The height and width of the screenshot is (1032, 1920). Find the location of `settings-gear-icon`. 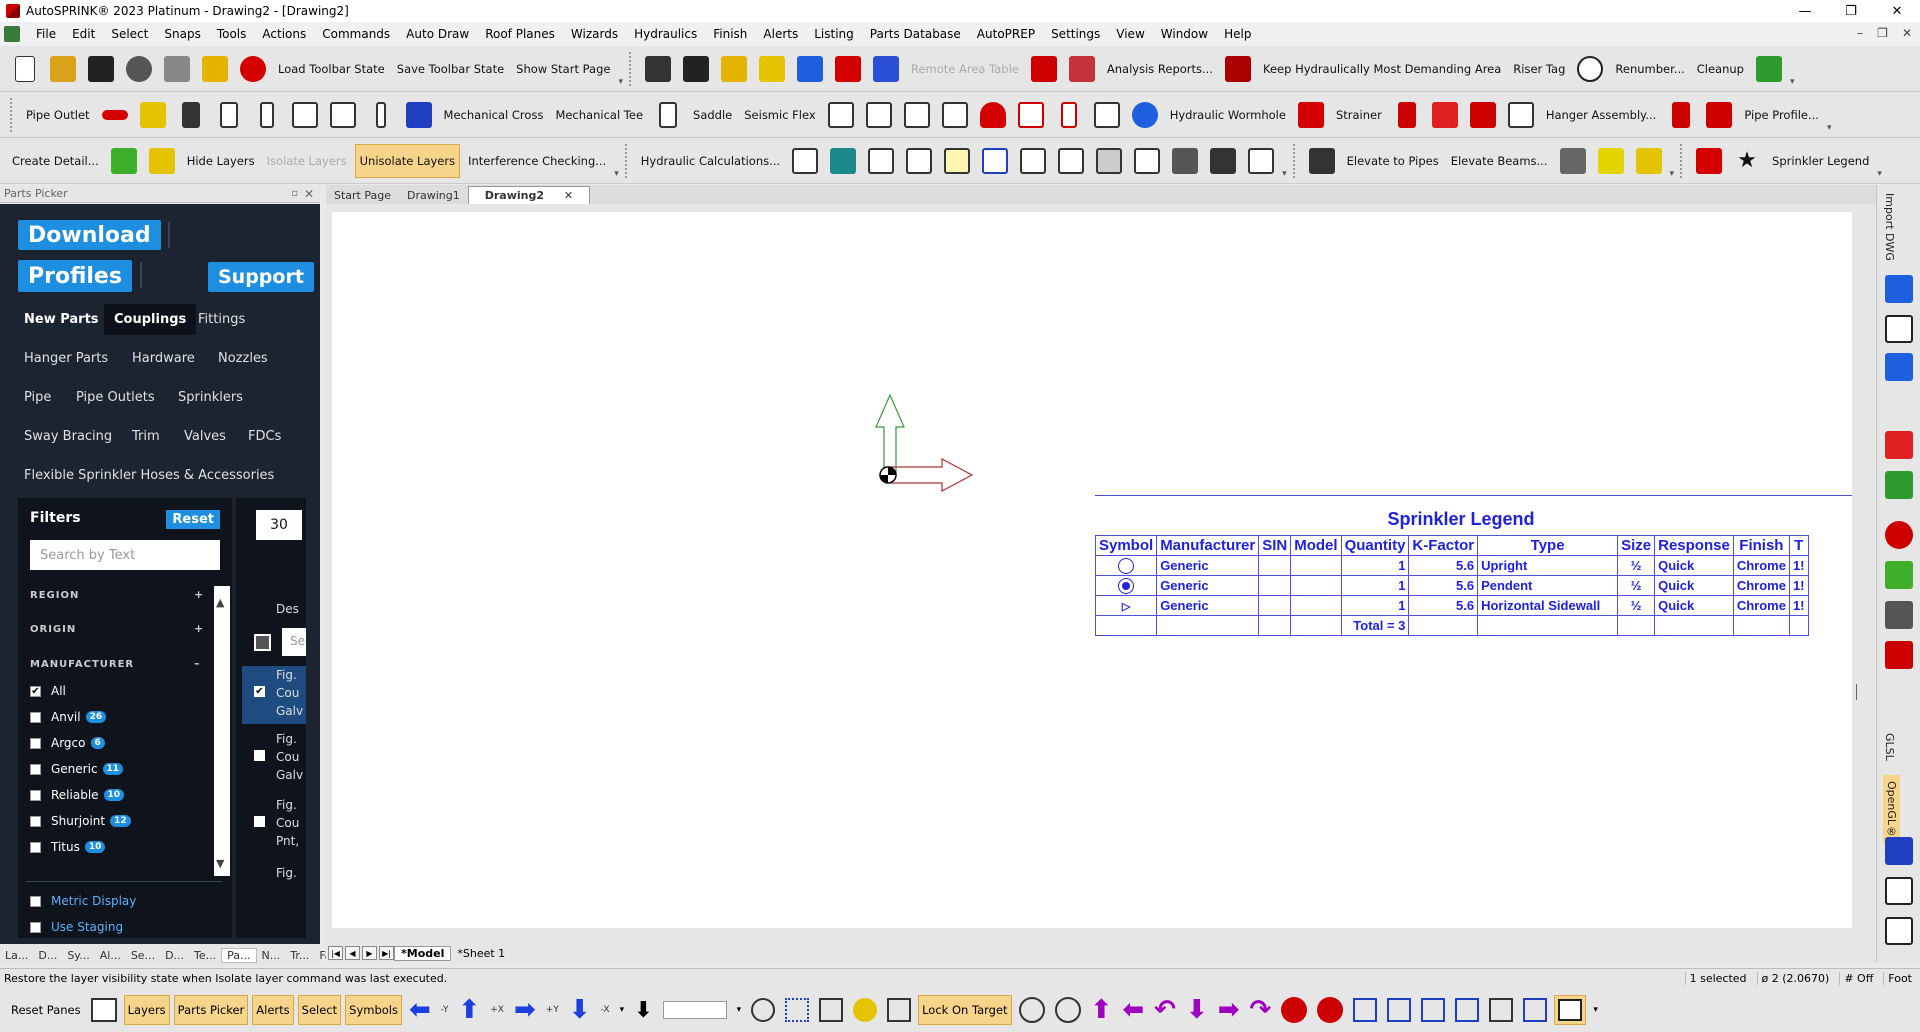

settings-gear-icon is located at coordinates (139, 69).